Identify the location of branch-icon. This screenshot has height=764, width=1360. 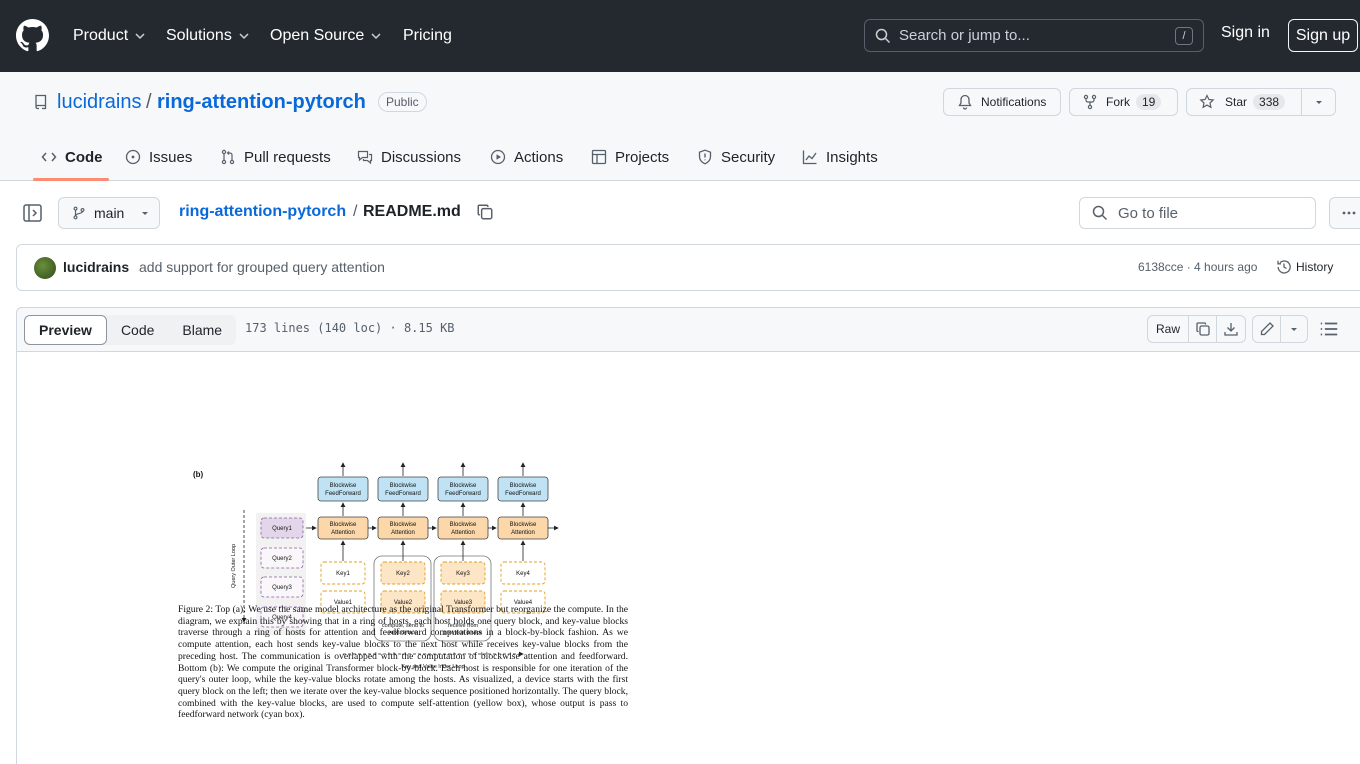
(79, 213).